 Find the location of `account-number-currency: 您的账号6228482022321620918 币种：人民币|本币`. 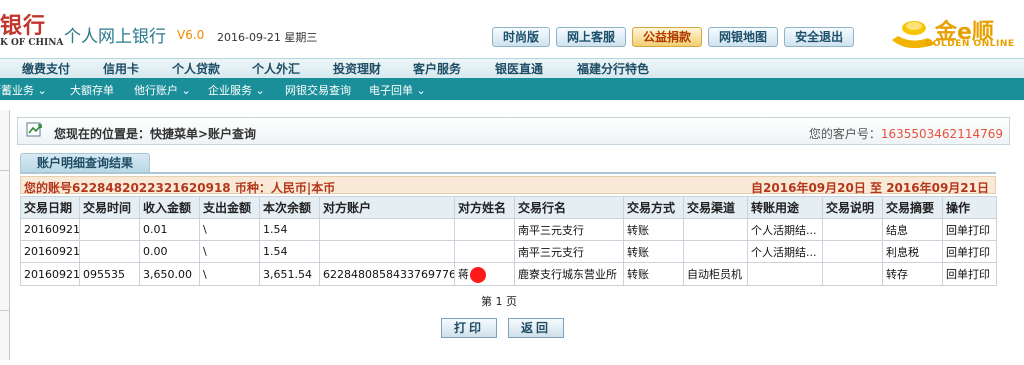

account-number-currency: 您的账号6228482022321620918 币种：人民币|本币 is located at coordinates (180, 188).